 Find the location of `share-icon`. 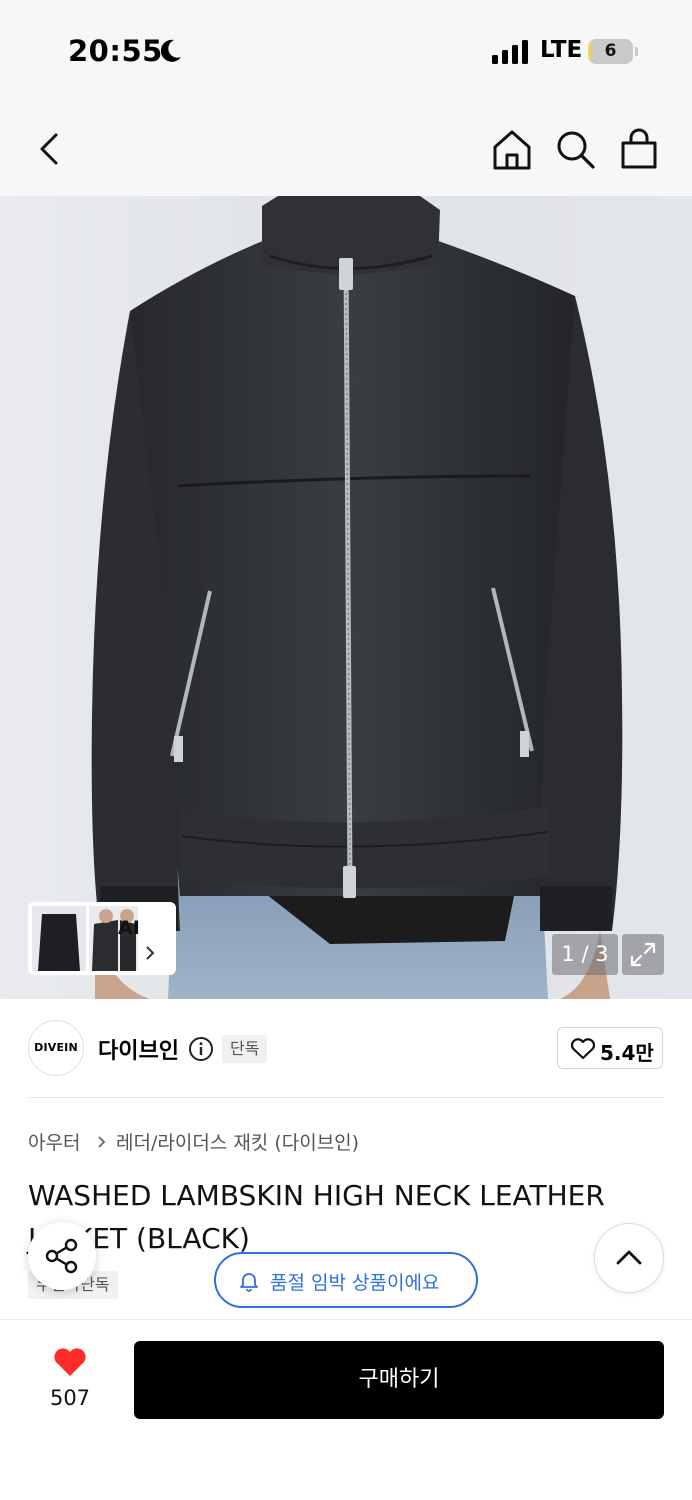

share-icon is located at coordinates (61, 1256).